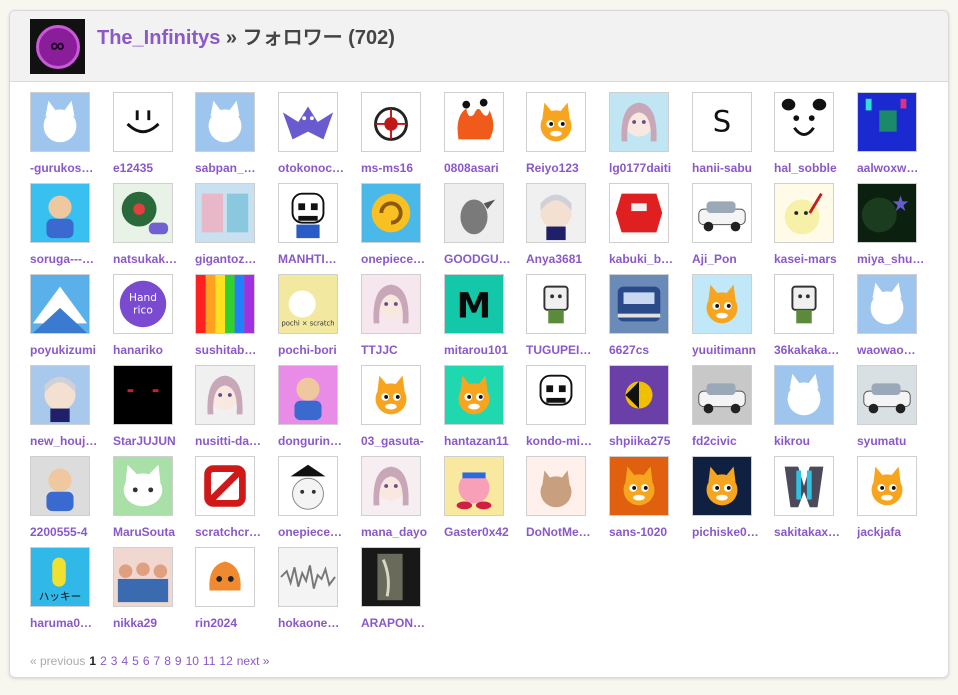  What do you see at coordinates (401, 532) in the screenshot?
I see `follower-username-link: mana_dayo` at bounding box center [401, 532].